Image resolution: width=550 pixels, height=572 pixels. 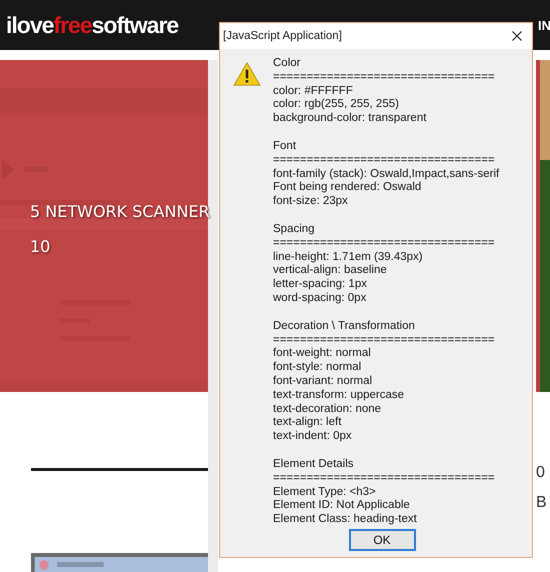 I want to click on heading-fragment: B, so click(x=542, y=503).